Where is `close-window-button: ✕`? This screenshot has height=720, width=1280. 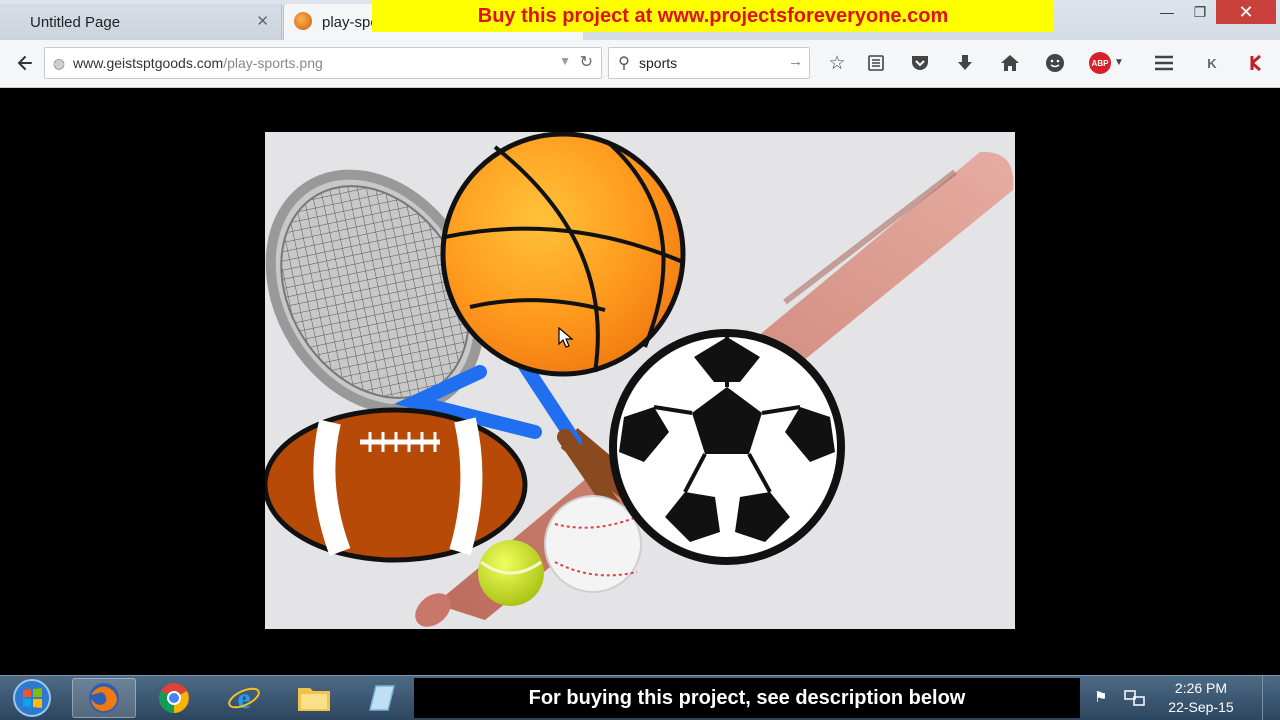 close-window-button: ✕ is located at coordinates (1246, 12).